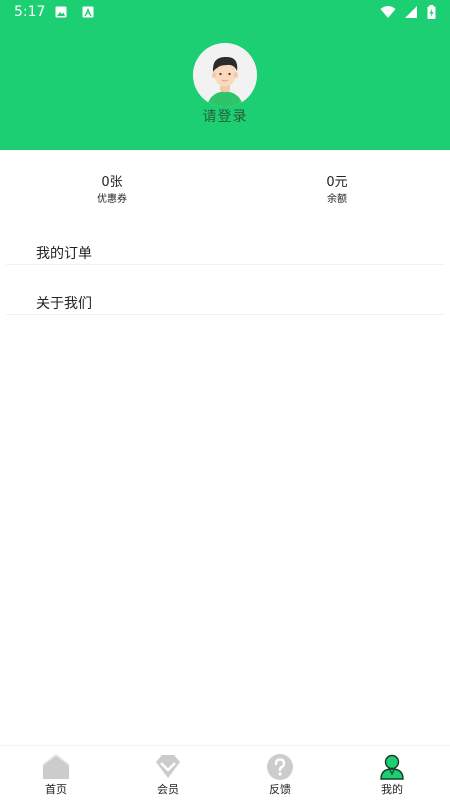 Image resolution: width=450 pixels, height=800 pixels. What do you see at coordinates (64, 304) in the screenshot?
I see `menu-item-label: 关于我们` at bounding box center [64, 304].